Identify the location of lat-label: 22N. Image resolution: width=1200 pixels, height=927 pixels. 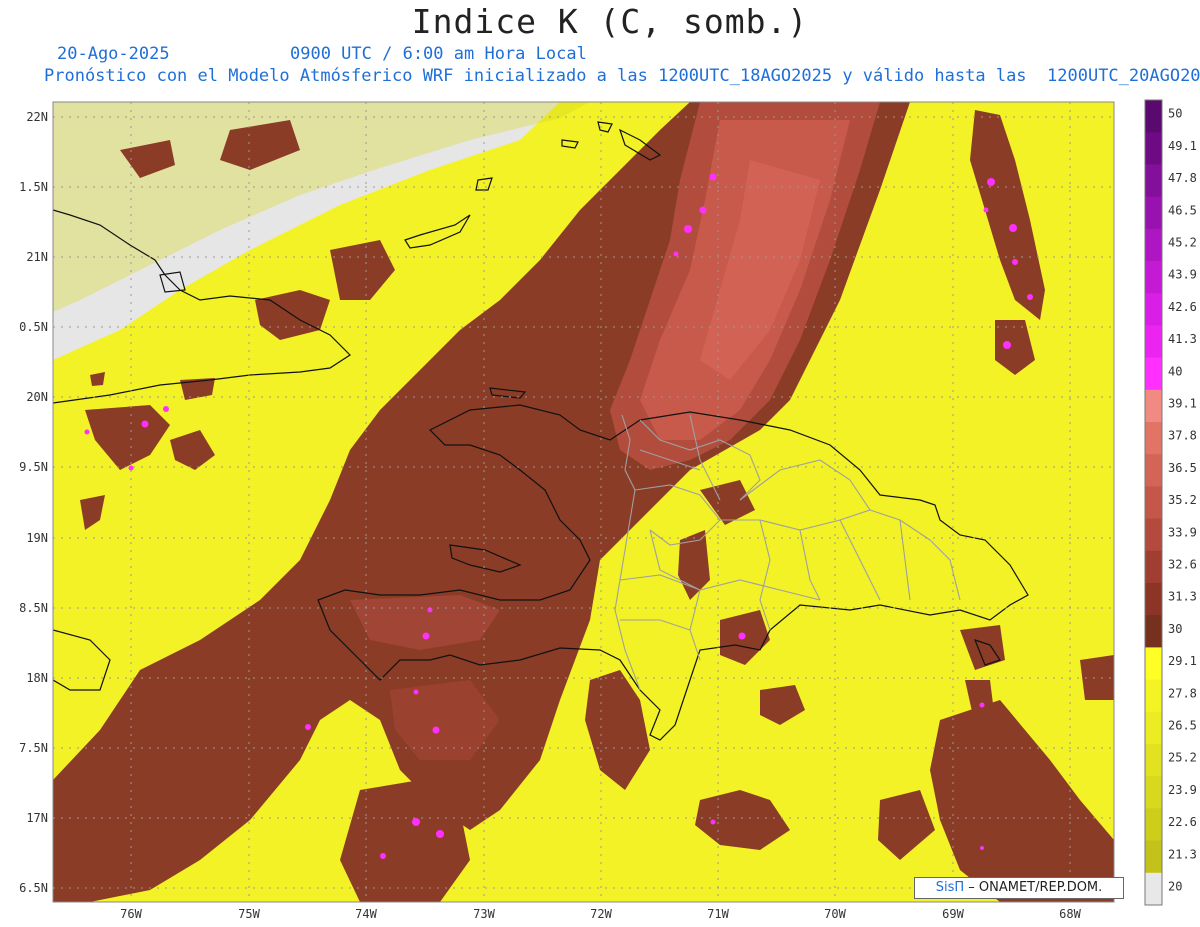
(37, 117).